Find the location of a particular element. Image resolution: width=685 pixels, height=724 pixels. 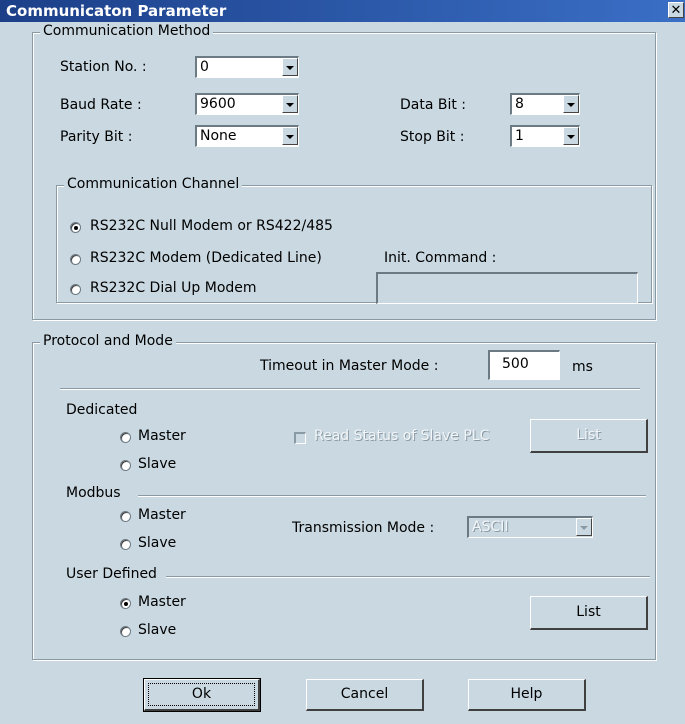

user-defined-list-label: List is located at coordinates (588, 612).